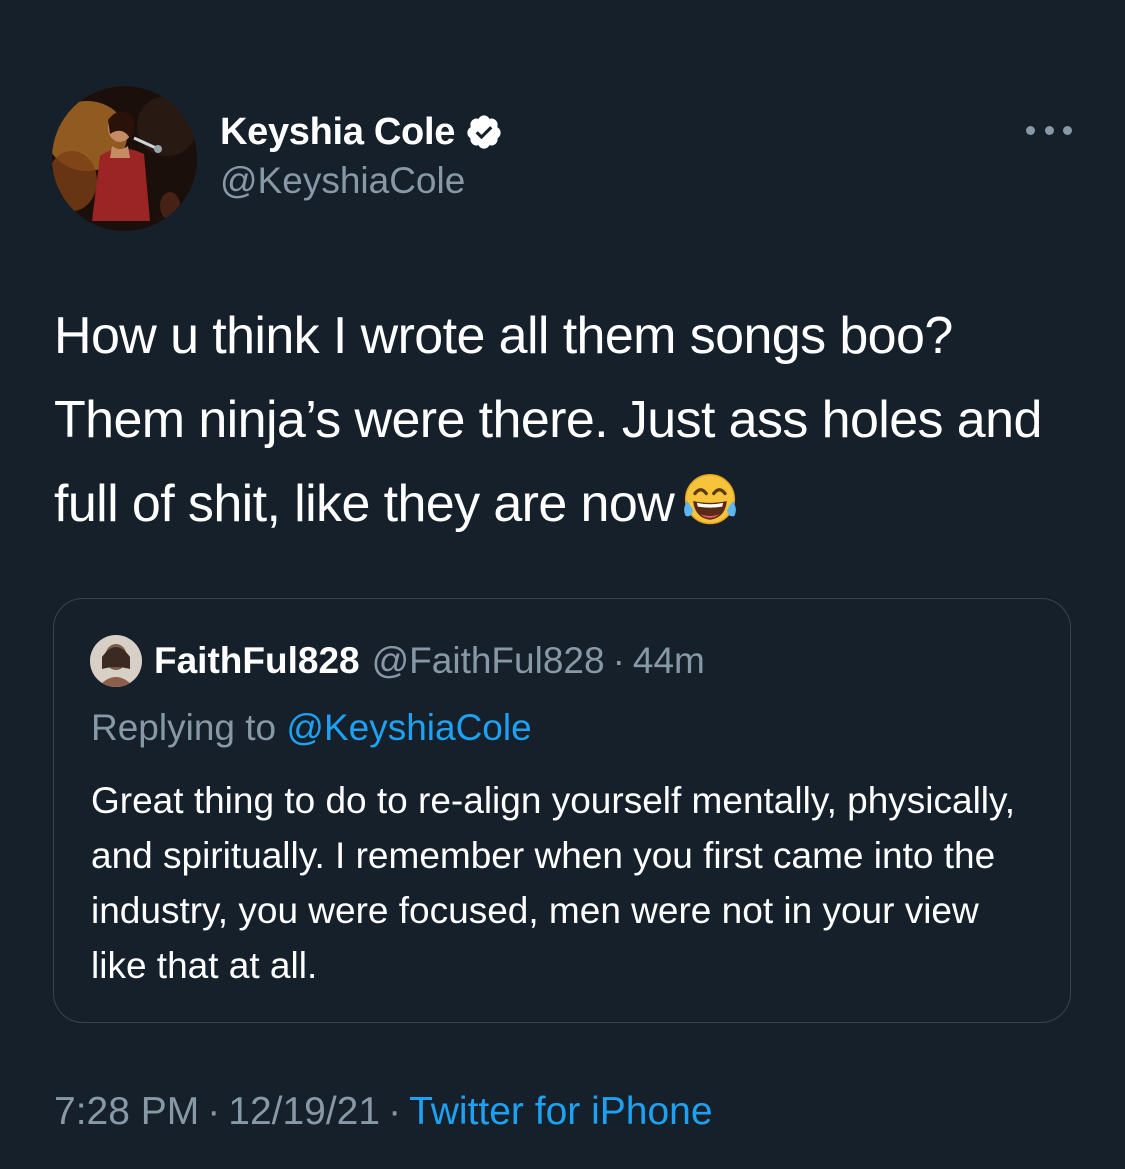 The height and width of the screenshot is (1169, 1125). Describe the element at coordinates (361, 181) in the screenshot. I see `author-handle: @KeyshiaCole` at that location.